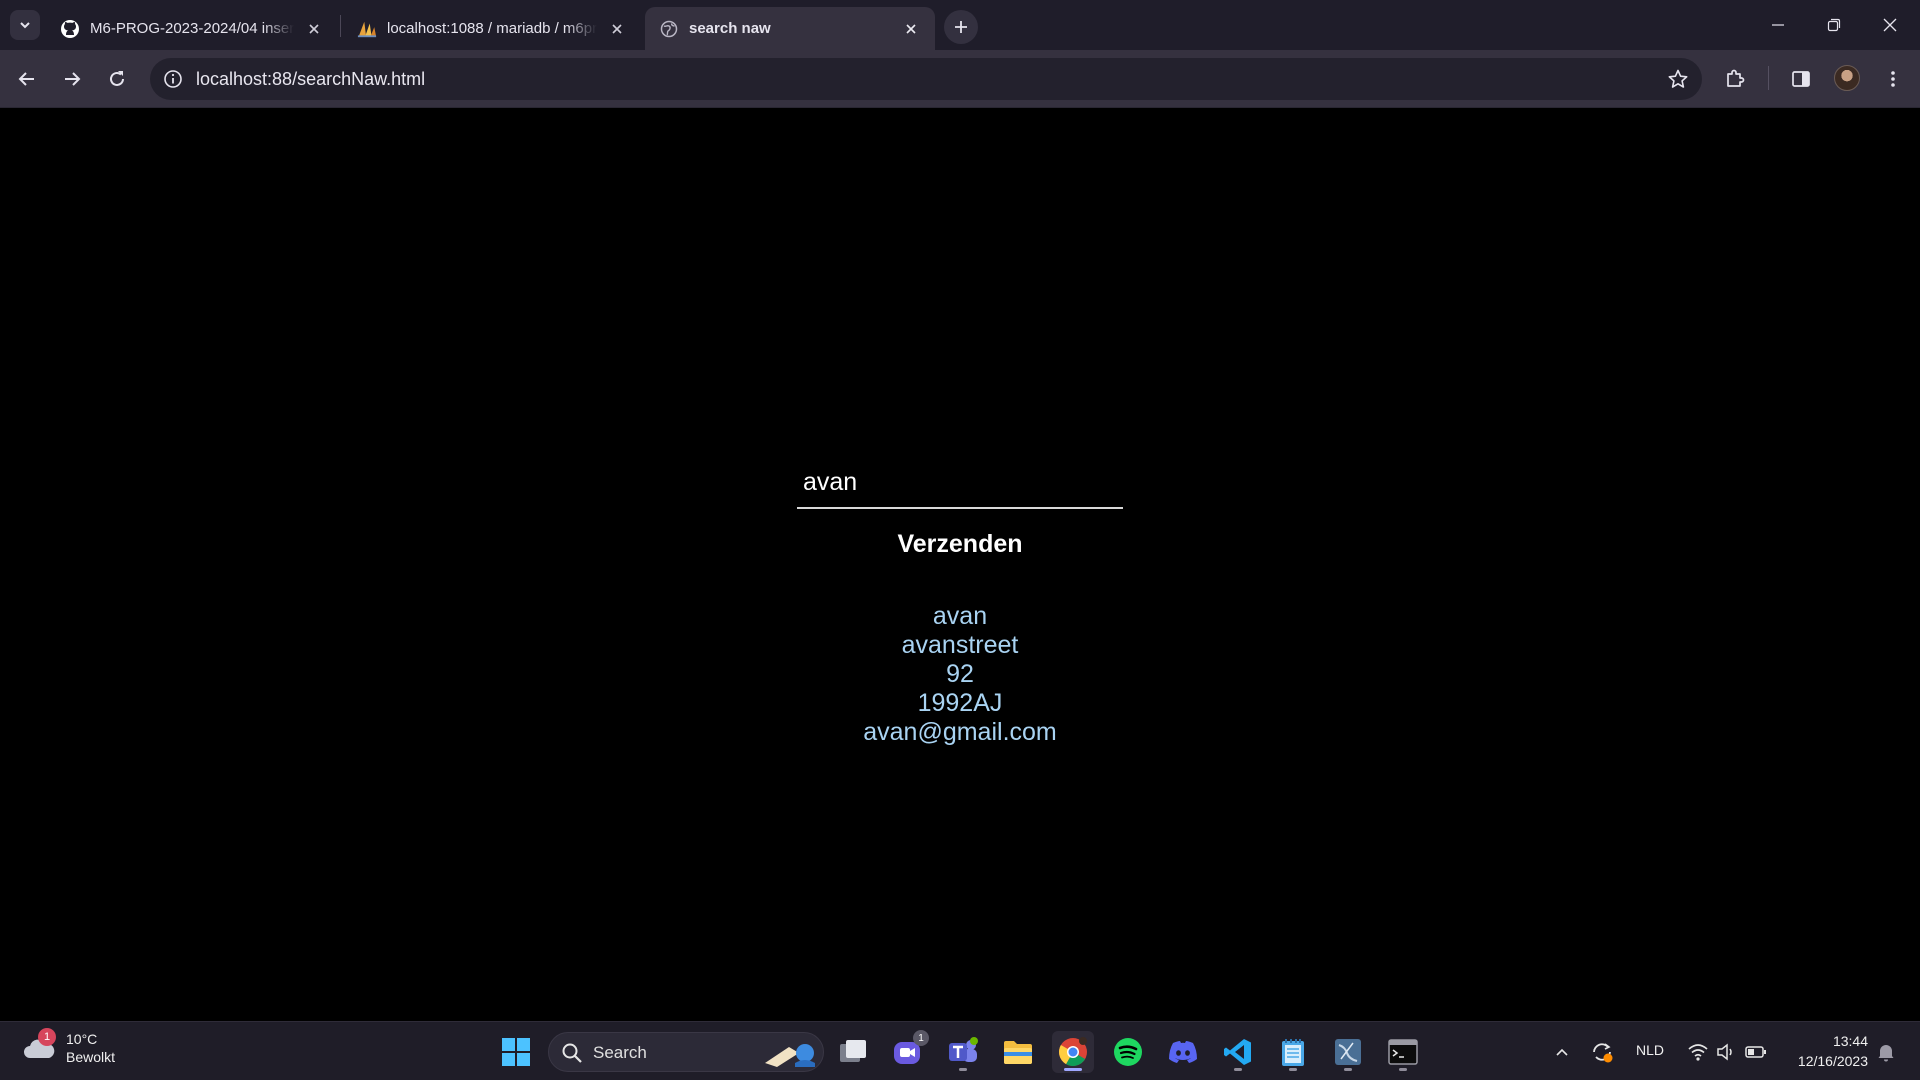 The image size is (1920, 1080). Describe the element at coordinates (960, 732) in the screenshot. I see `result-email: avan@gmail.com` at that location.